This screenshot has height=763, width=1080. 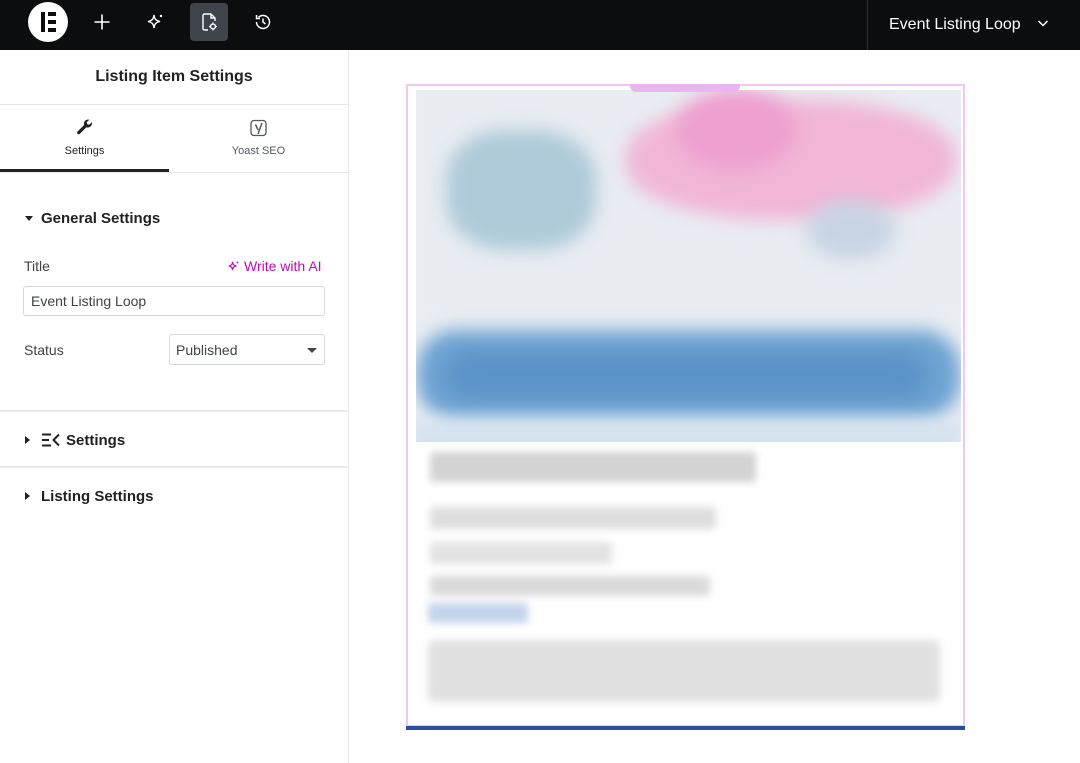 I want to click on preview-title, so click(x=593, y=467).